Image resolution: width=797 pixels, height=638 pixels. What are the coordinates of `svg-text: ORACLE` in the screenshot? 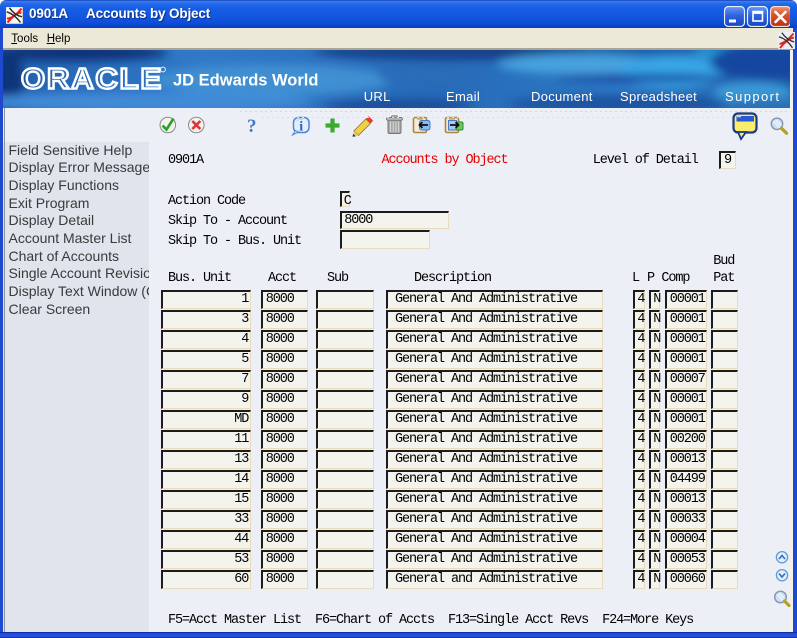 It's located at (92, 79).